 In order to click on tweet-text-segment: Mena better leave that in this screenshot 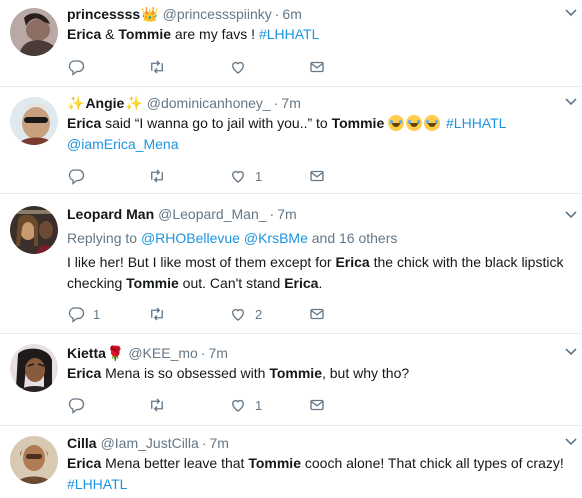, I will do `click(175, 463)`.